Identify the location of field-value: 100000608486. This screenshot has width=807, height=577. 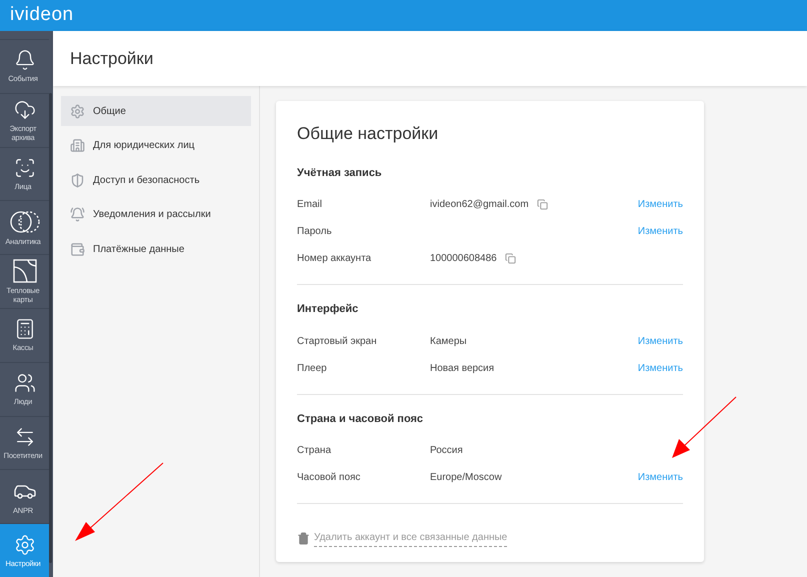
(463, 259).